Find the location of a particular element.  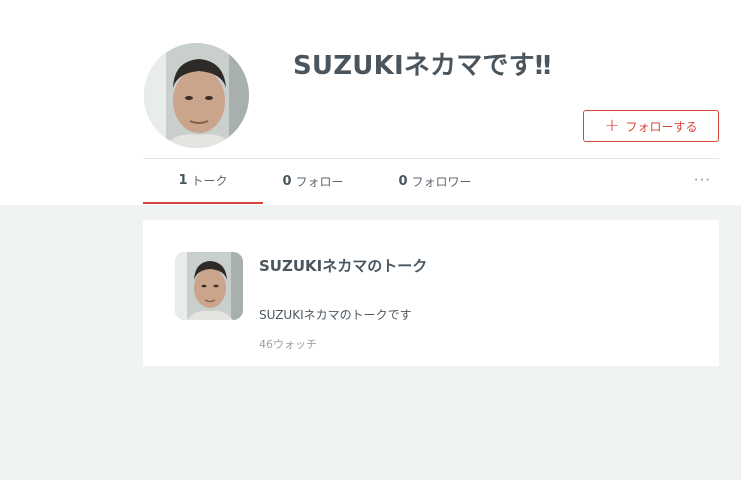

tab-talk-count: 1 is located at coordinates (183, 180).